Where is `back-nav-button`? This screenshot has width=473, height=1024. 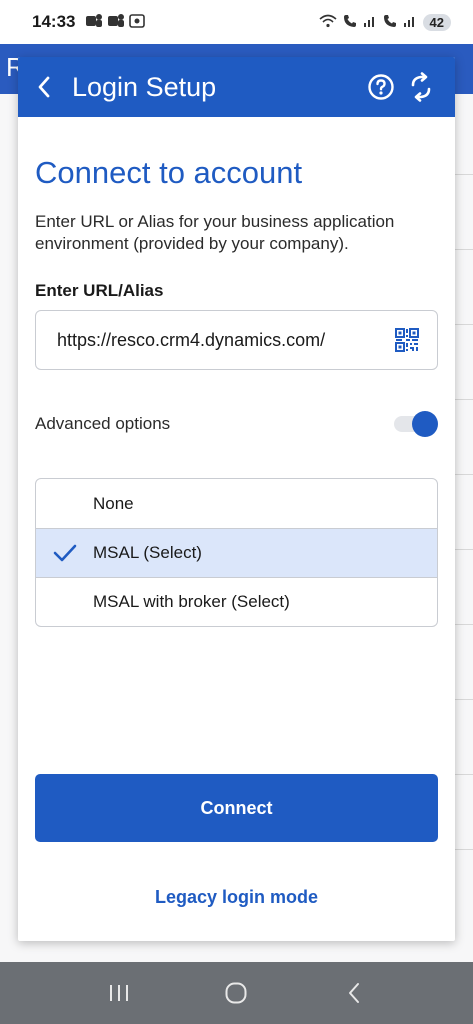 back-nav-button is located at coordinates (354, 993).